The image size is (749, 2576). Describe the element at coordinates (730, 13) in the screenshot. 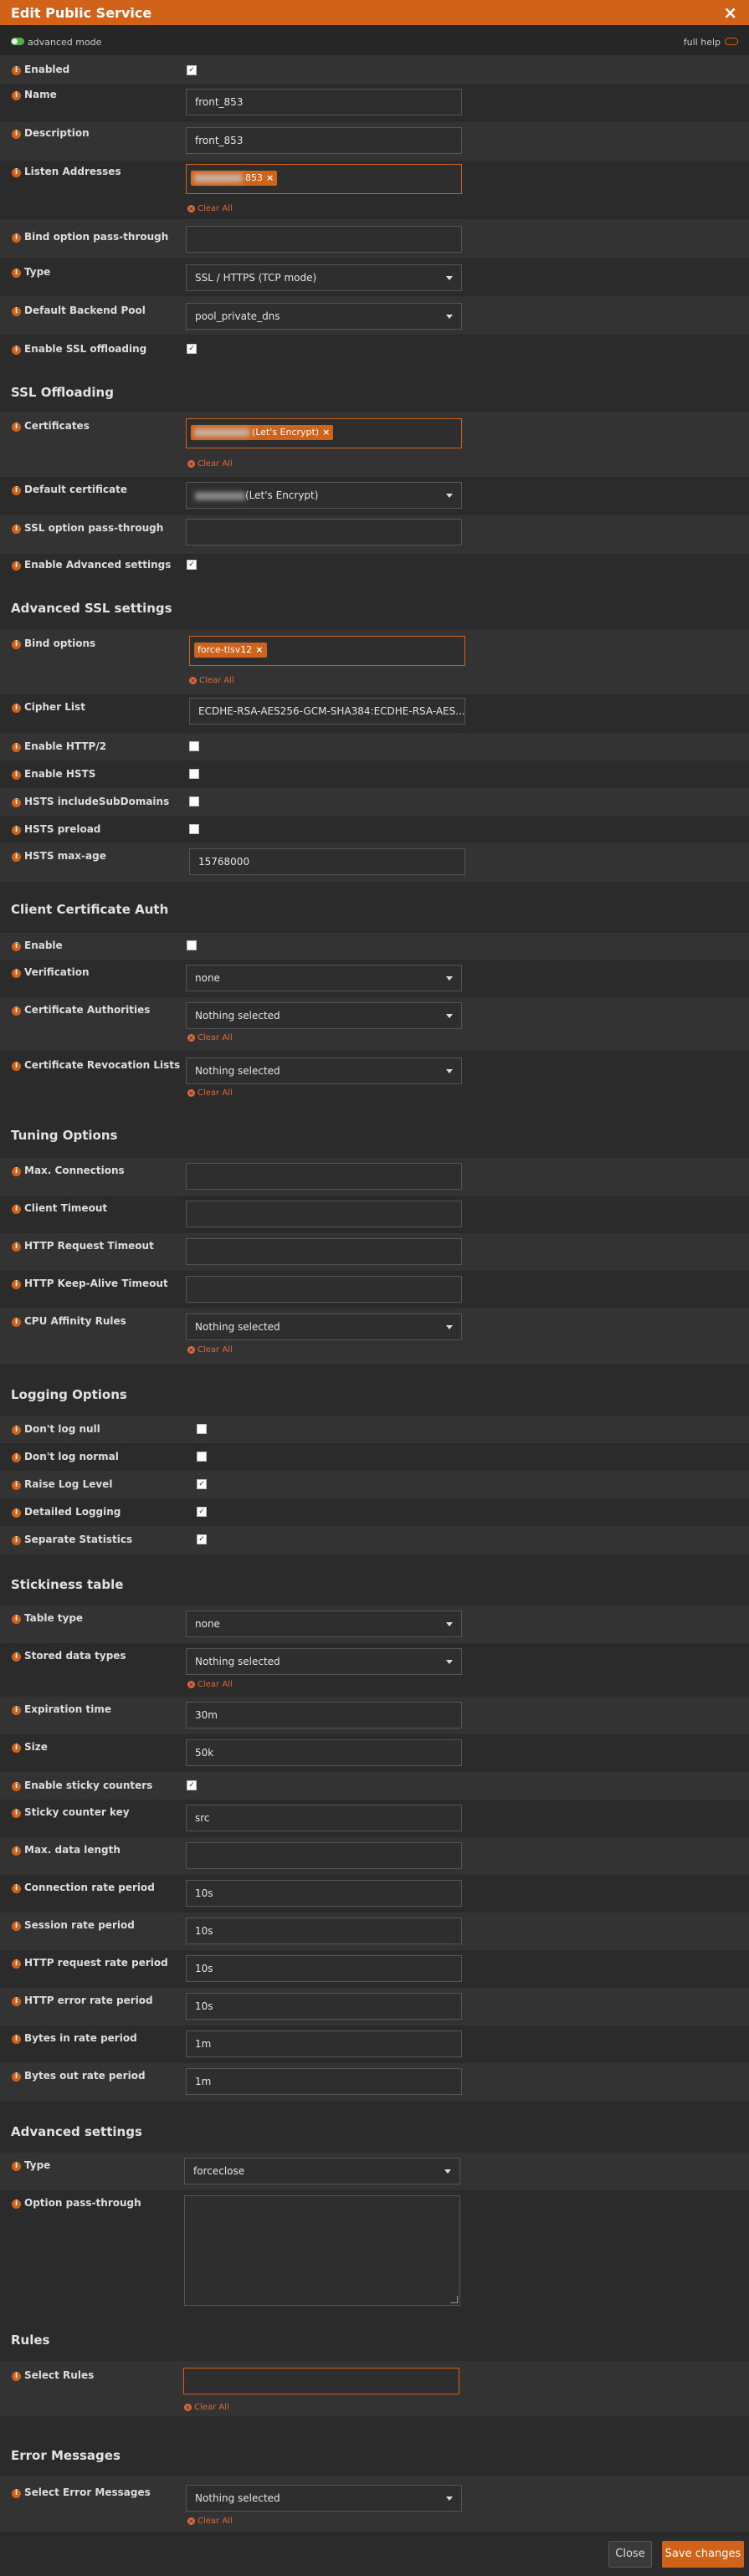

I see `close-icon: ×` at that location.